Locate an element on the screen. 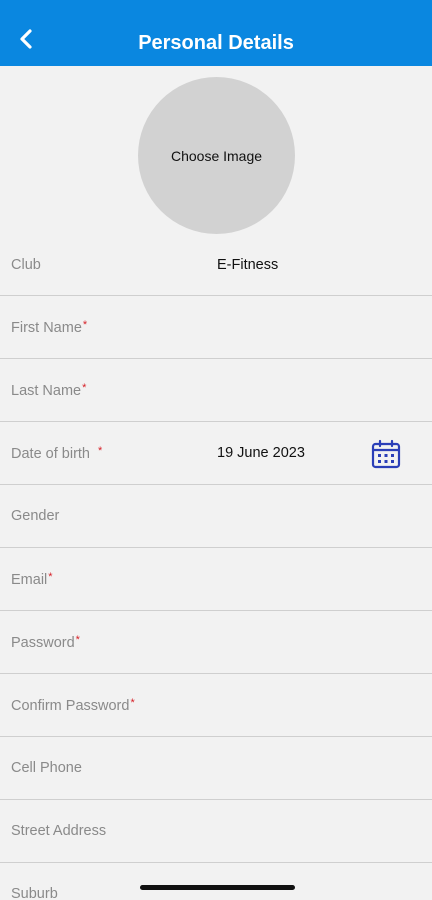  email-row: Email* is located at coordinates (216, 579).